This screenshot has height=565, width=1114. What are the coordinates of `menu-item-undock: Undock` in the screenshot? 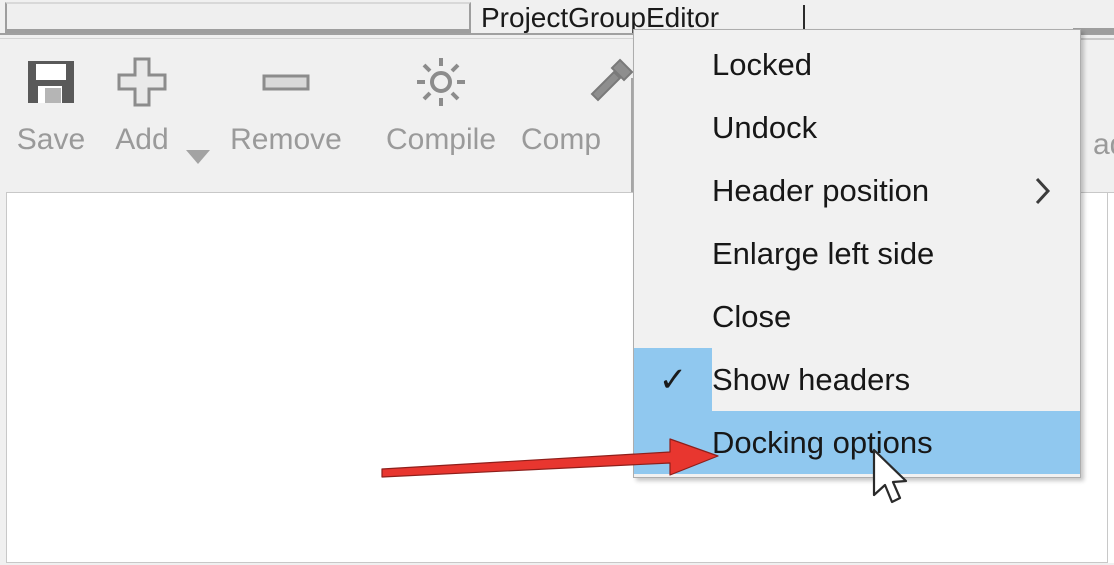 It's located at (857, 127).